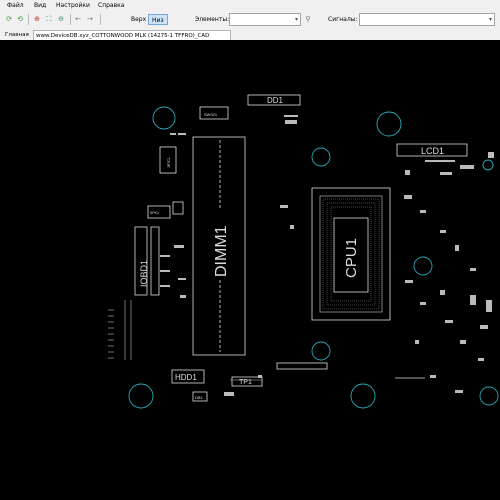 This screenshot has height=500, width=500. Describe the element at coordinates (178, 208) in the screenshot. I see `component-outline` at that location.